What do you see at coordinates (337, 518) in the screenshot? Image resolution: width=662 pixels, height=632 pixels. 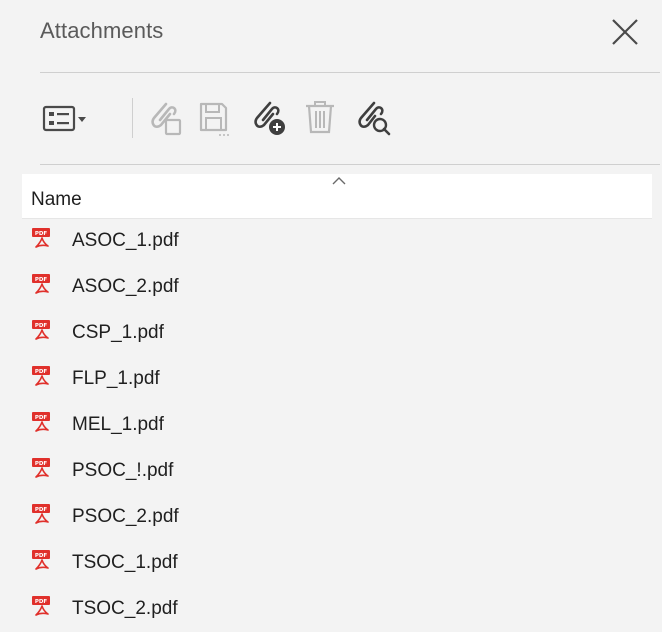 I see `file-row: PDF PSOC_2.pdf` at bounding box center [337, 518].